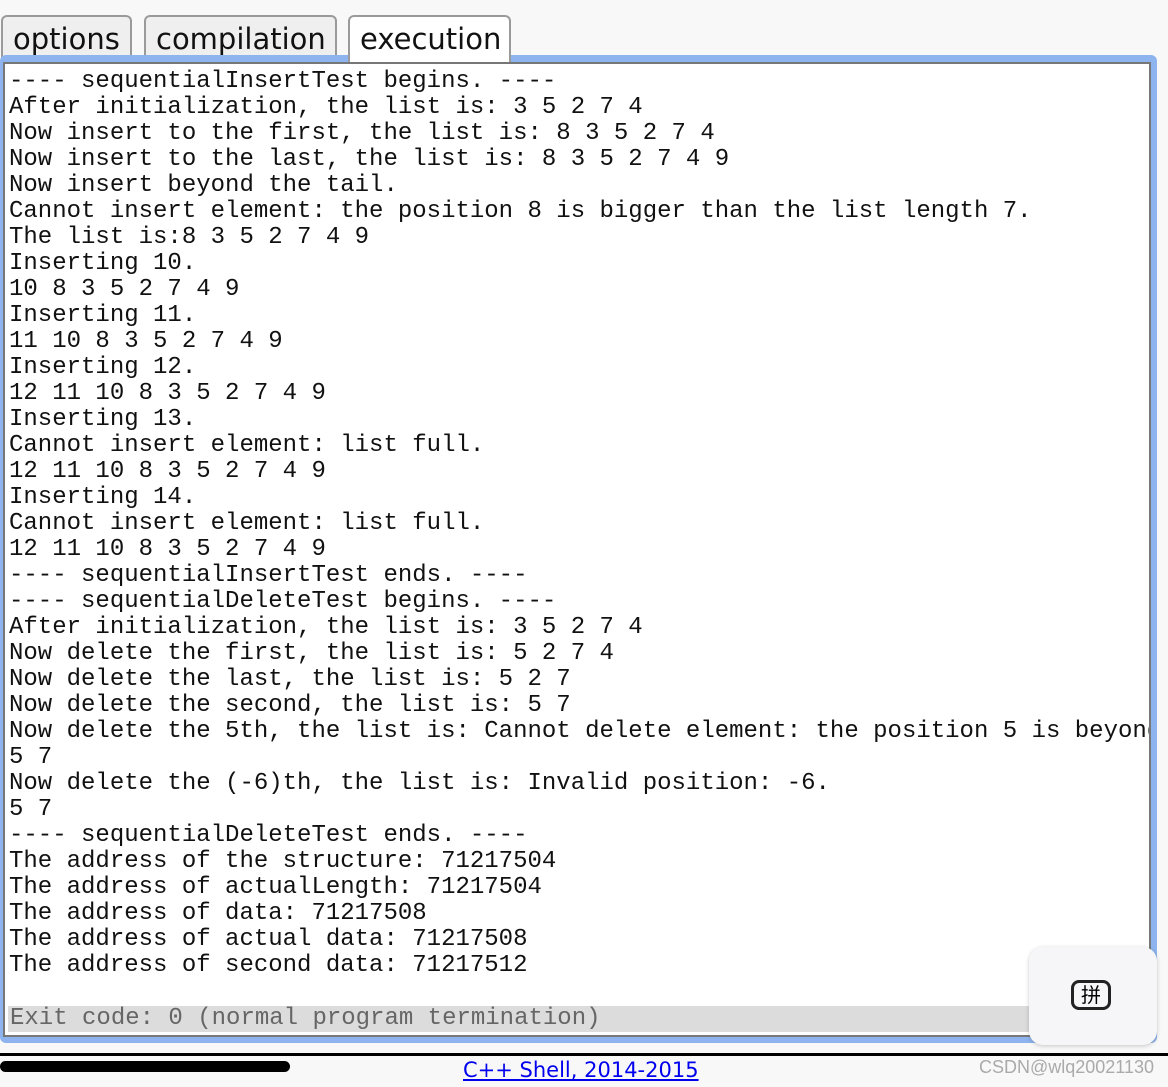 Image resolution: width=1168 pixels, height=1087 pixels. What do you see at coordinates (268, 835) in the screenshot?
I see `output-line: ---- sequentialDeleteTest ends. ----` at bounding box center [268, 835].